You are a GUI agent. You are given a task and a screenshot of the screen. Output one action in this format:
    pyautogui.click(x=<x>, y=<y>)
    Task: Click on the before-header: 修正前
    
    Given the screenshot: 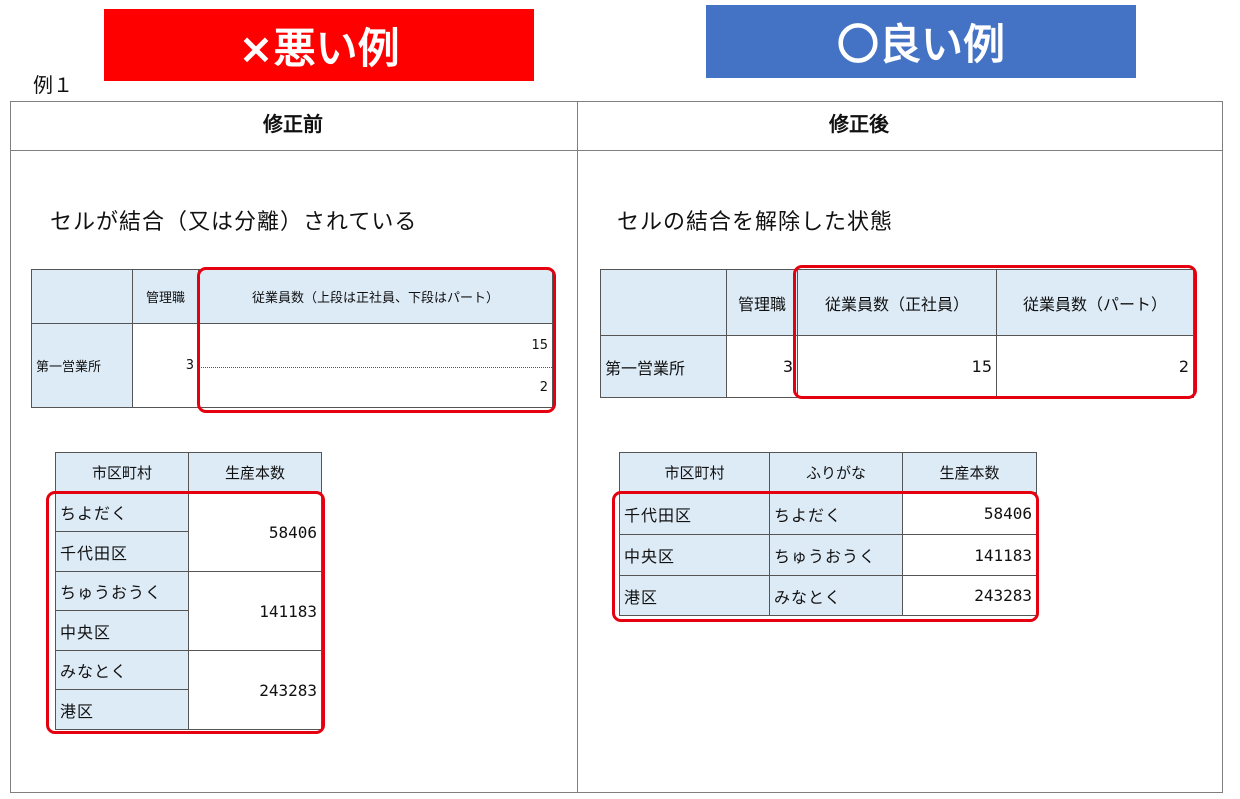 What is the action you would take?
    pyautogui.click(x=293, y=124)
    